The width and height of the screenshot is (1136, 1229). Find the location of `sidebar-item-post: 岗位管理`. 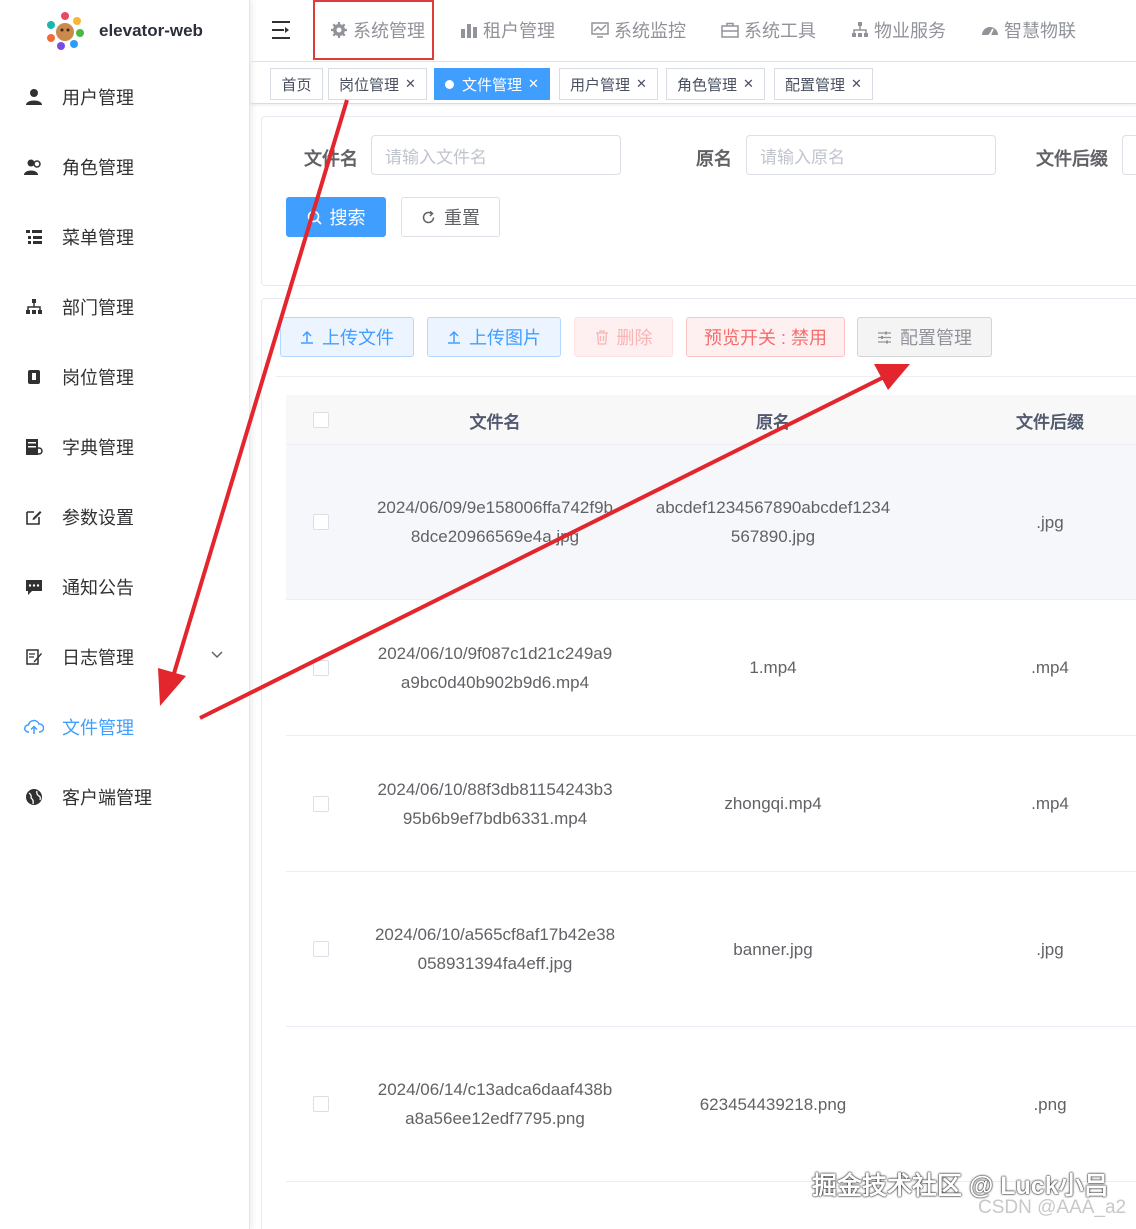

sidebar-item-post: 岗位管理 is located at coordinates (124, 377).